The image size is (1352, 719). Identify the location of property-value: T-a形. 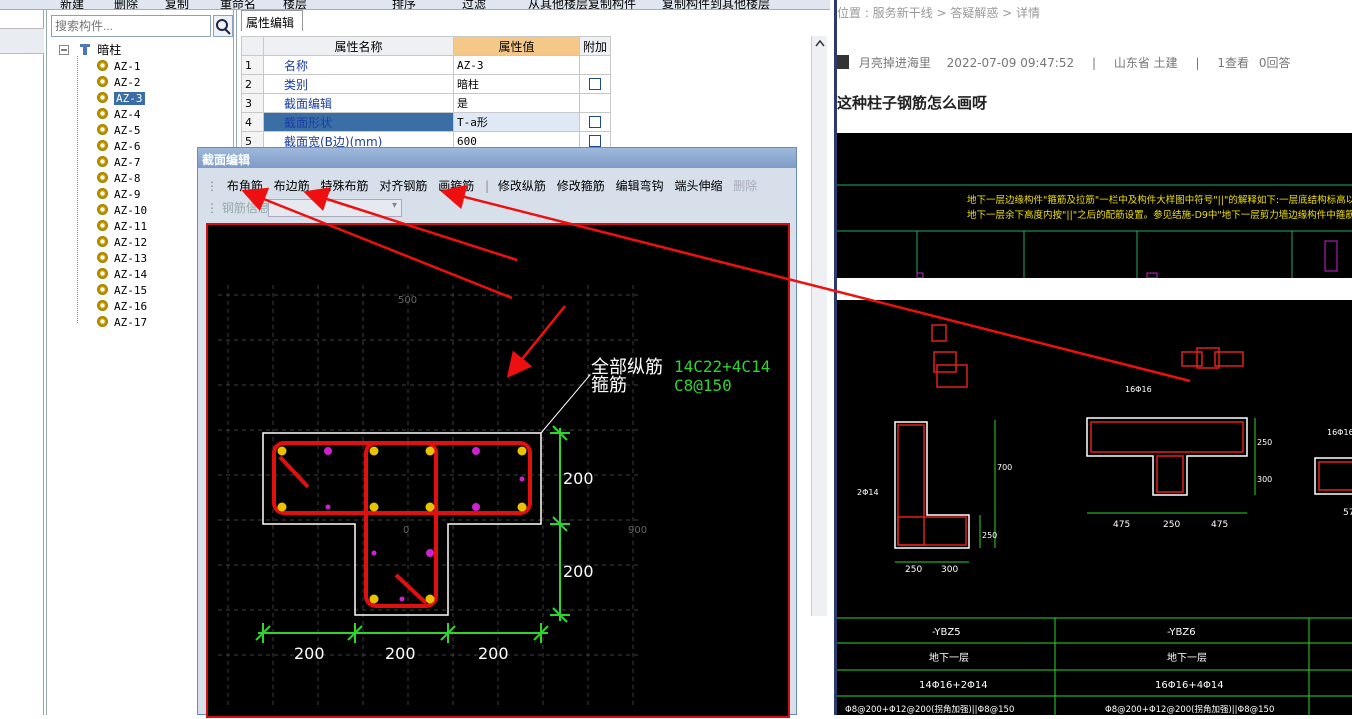
(516, 122).